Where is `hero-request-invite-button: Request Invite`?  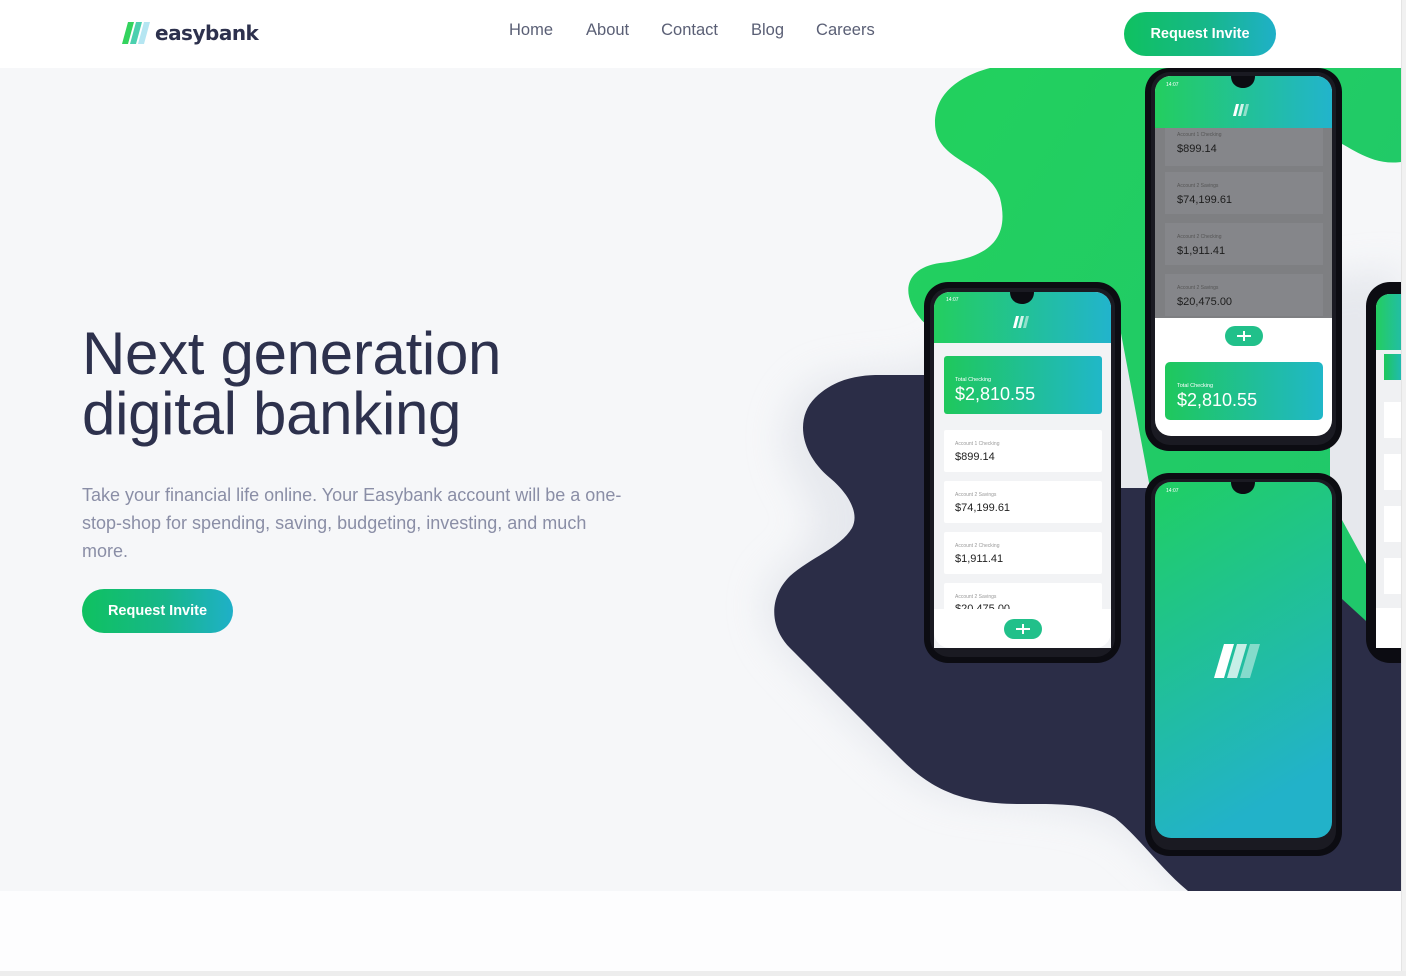
hero-request-invite-button: Request Invite is located at coordinates (157, 611).